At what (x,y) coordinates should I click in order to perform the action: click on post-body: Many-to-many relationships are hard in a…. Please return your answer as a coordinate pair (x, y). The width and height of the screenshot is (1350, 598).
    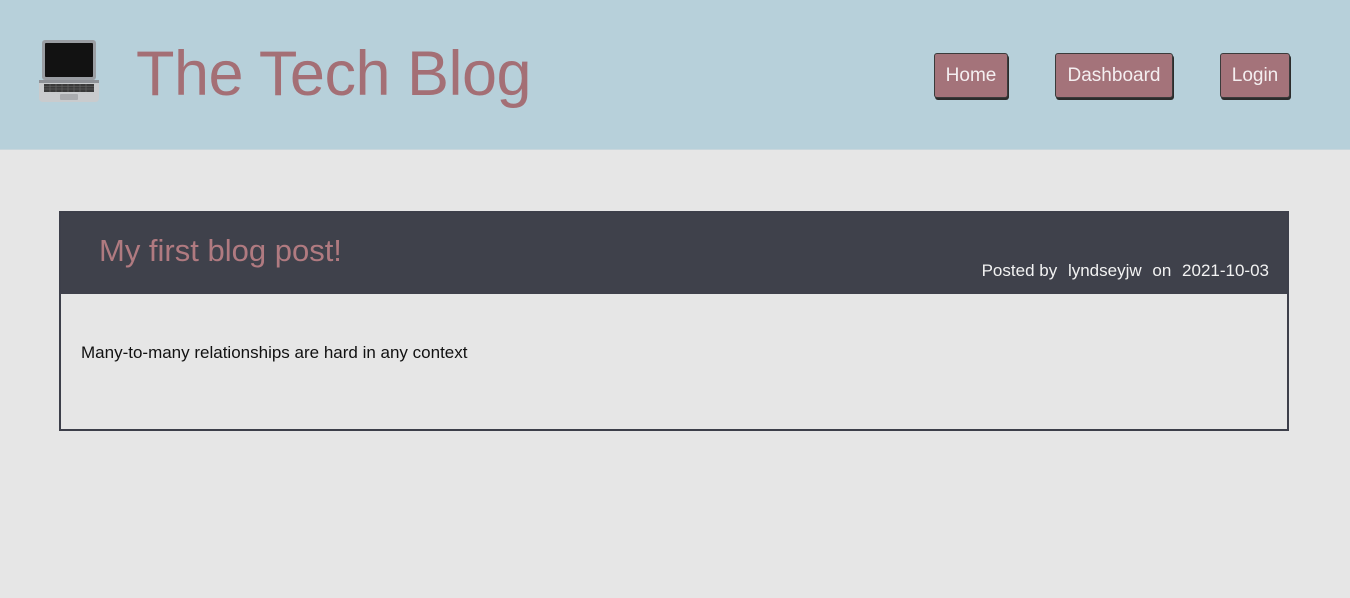
    Looking at the image, I should click on (274, 352).